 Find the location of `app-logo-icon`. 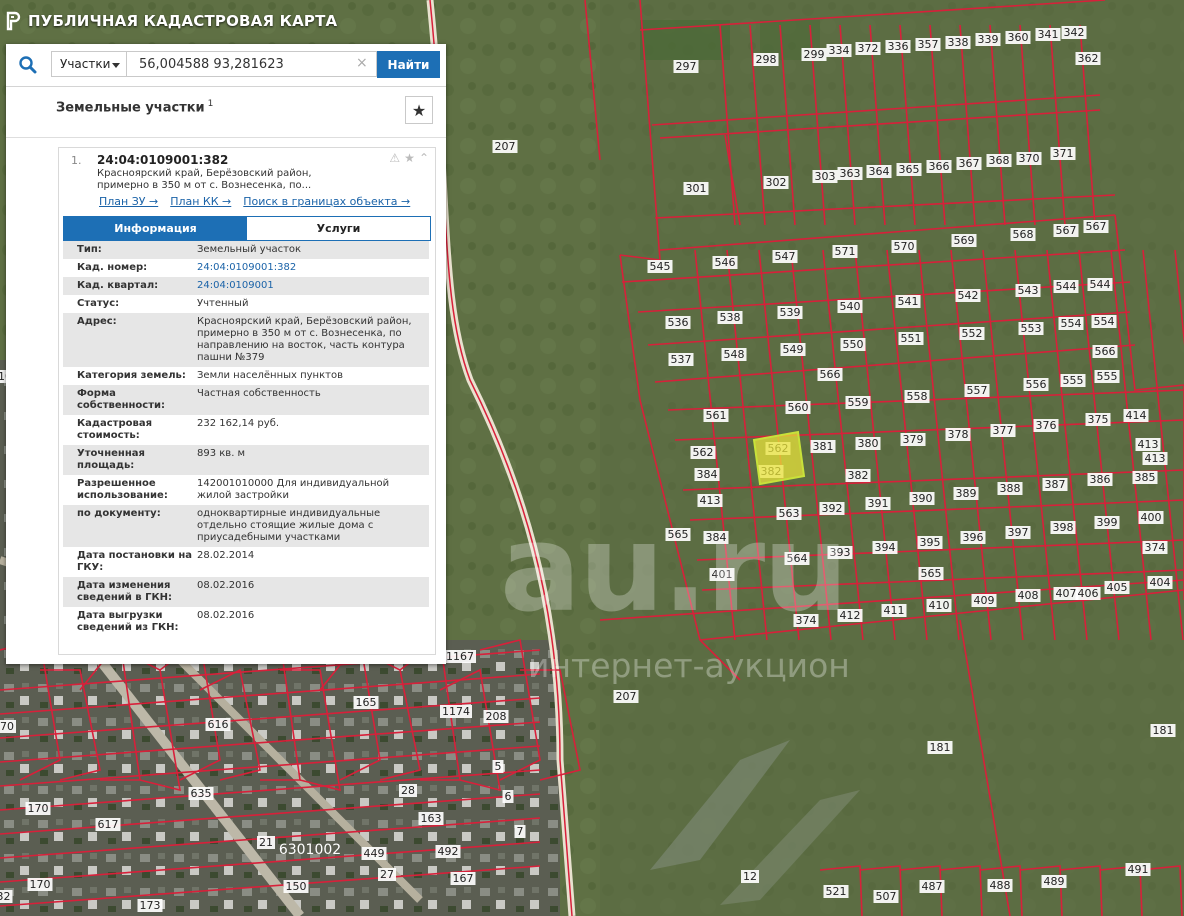

app-logo-icon is located at coordinates (13, 21).